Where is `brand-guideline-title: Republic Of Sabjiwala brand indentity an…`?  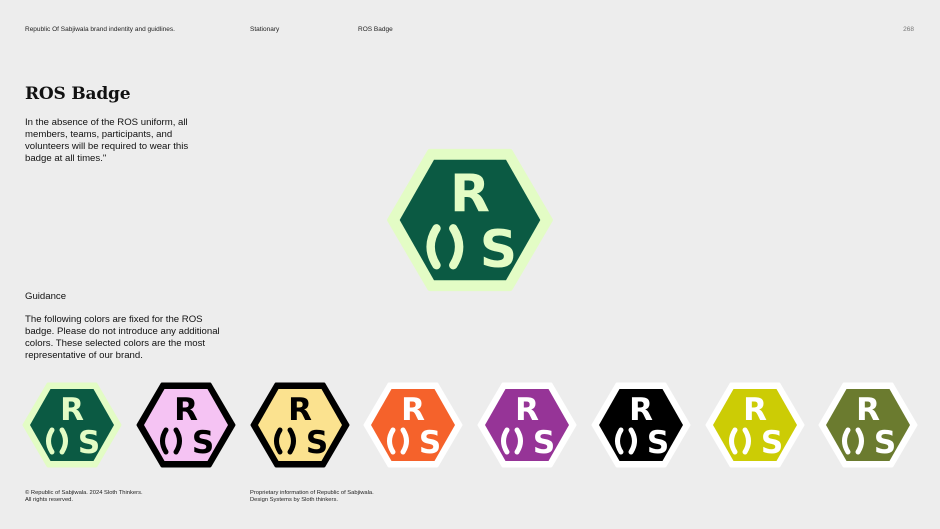 brand-guideline-title: Republic Of Sabjiwala brand indentity an… is located at coordinates (100, 29).